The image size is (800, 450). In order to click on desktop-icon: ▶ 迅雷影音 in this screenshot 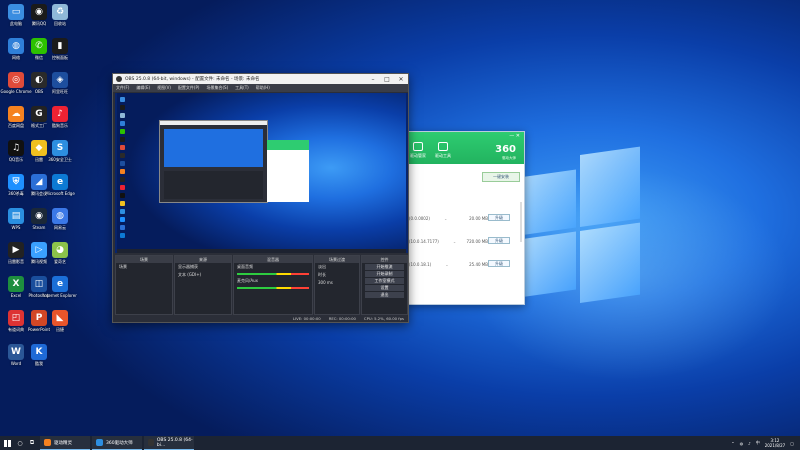, I will do `click(16, 257)`.